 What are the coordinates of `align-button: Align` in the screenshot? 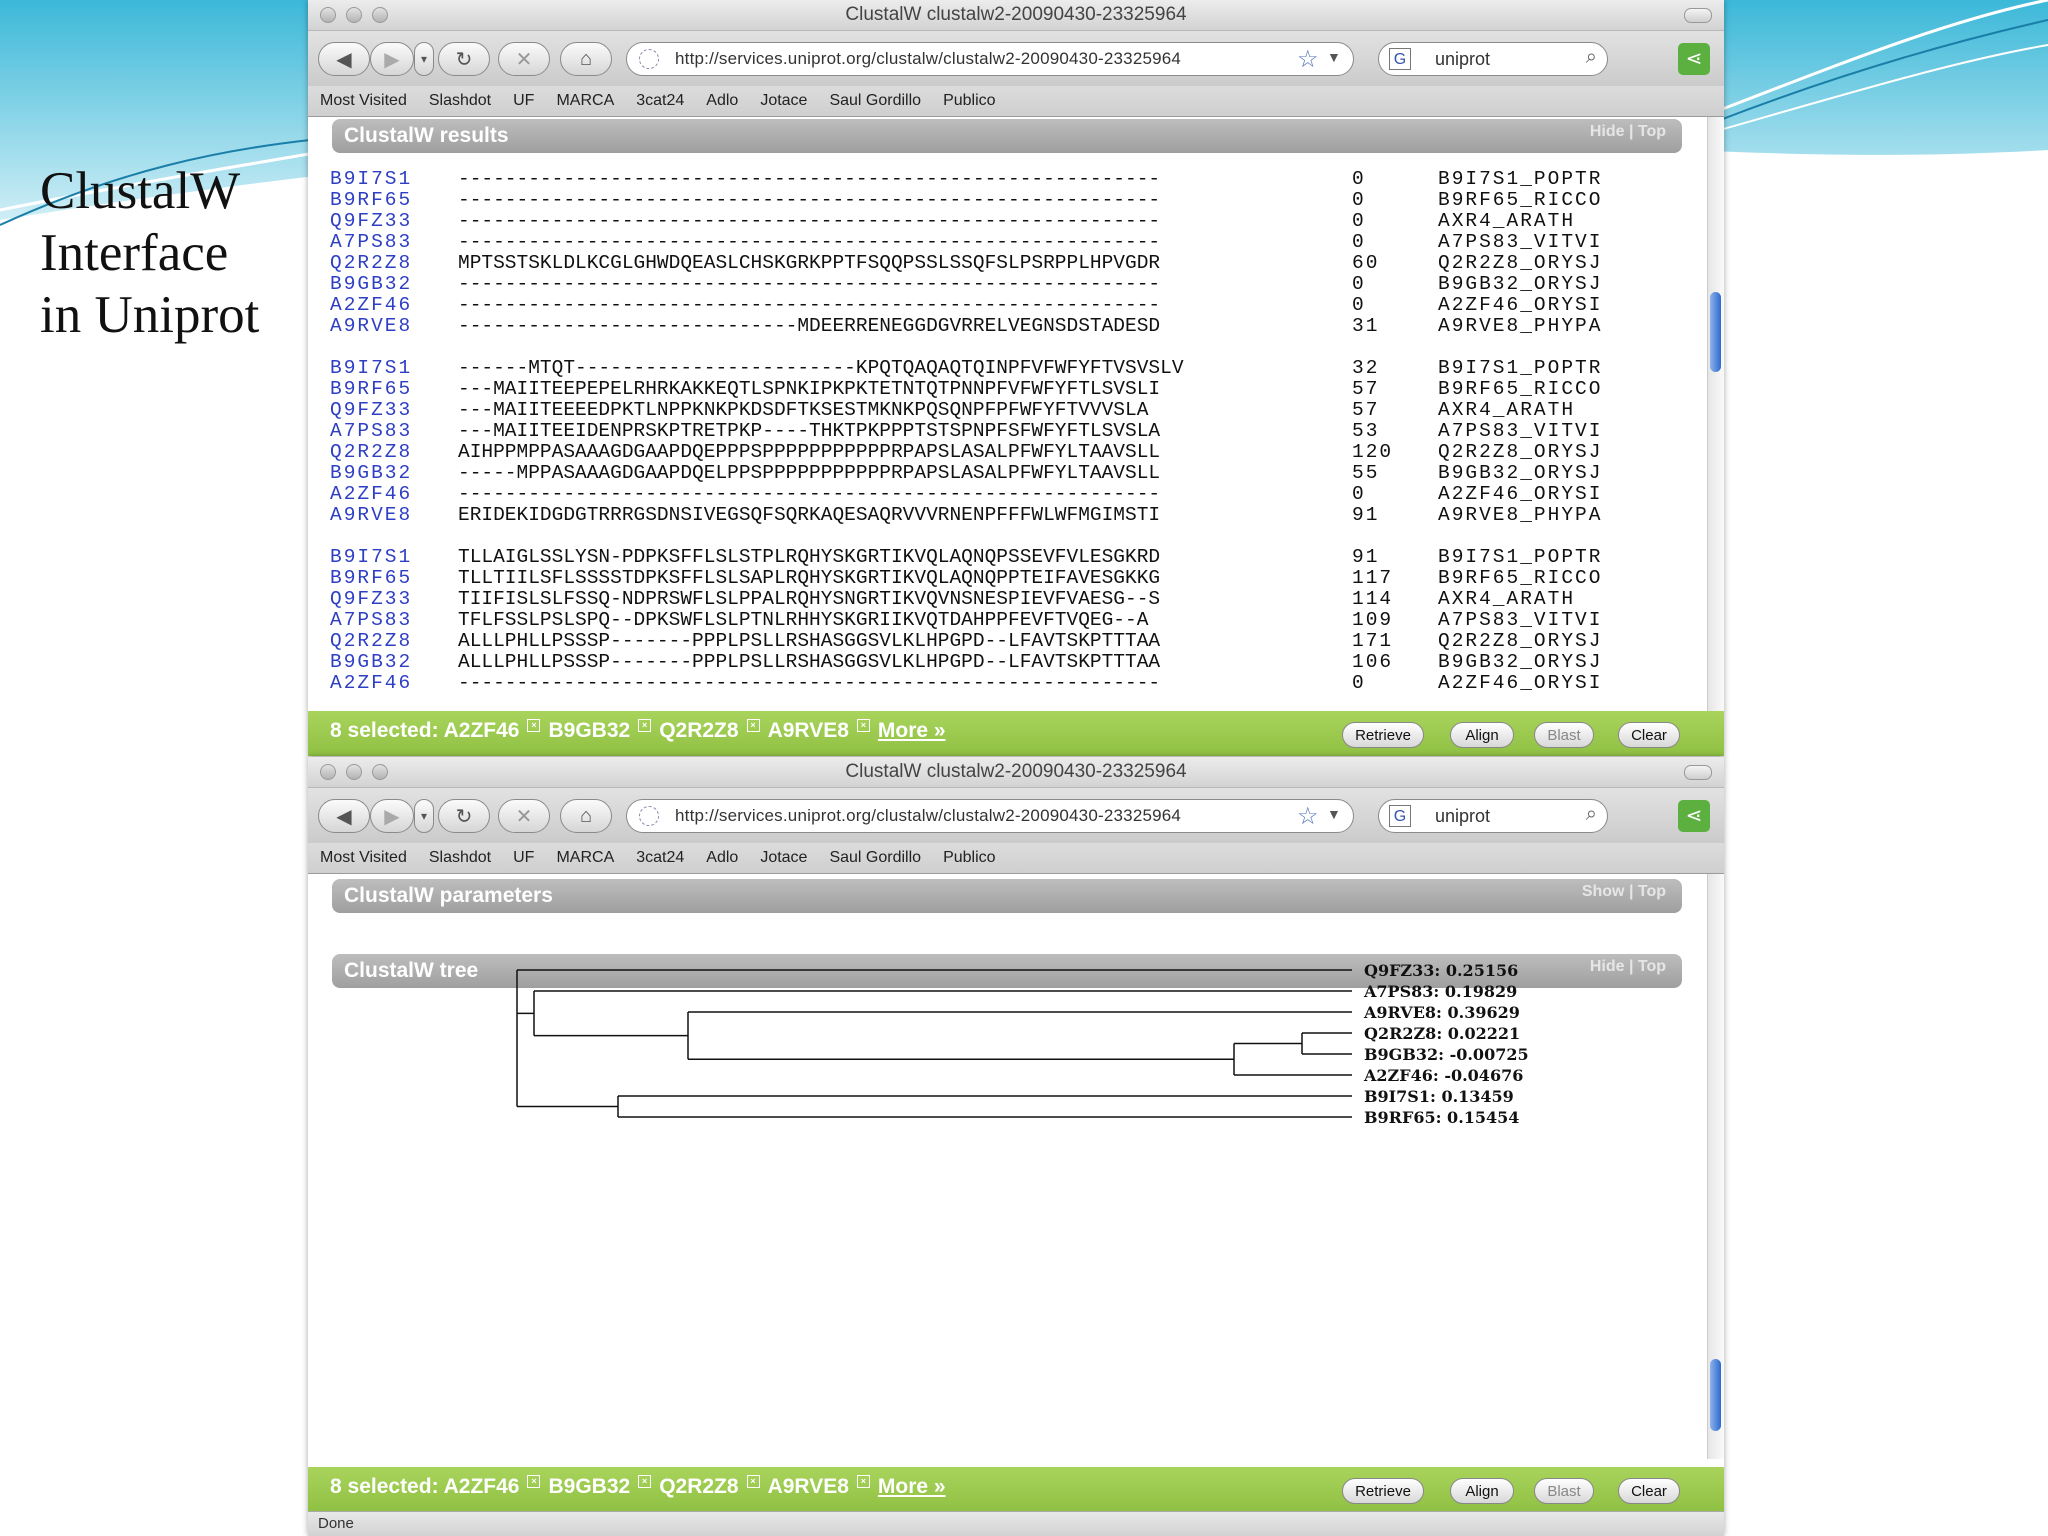 It's located at (1482, 1491).